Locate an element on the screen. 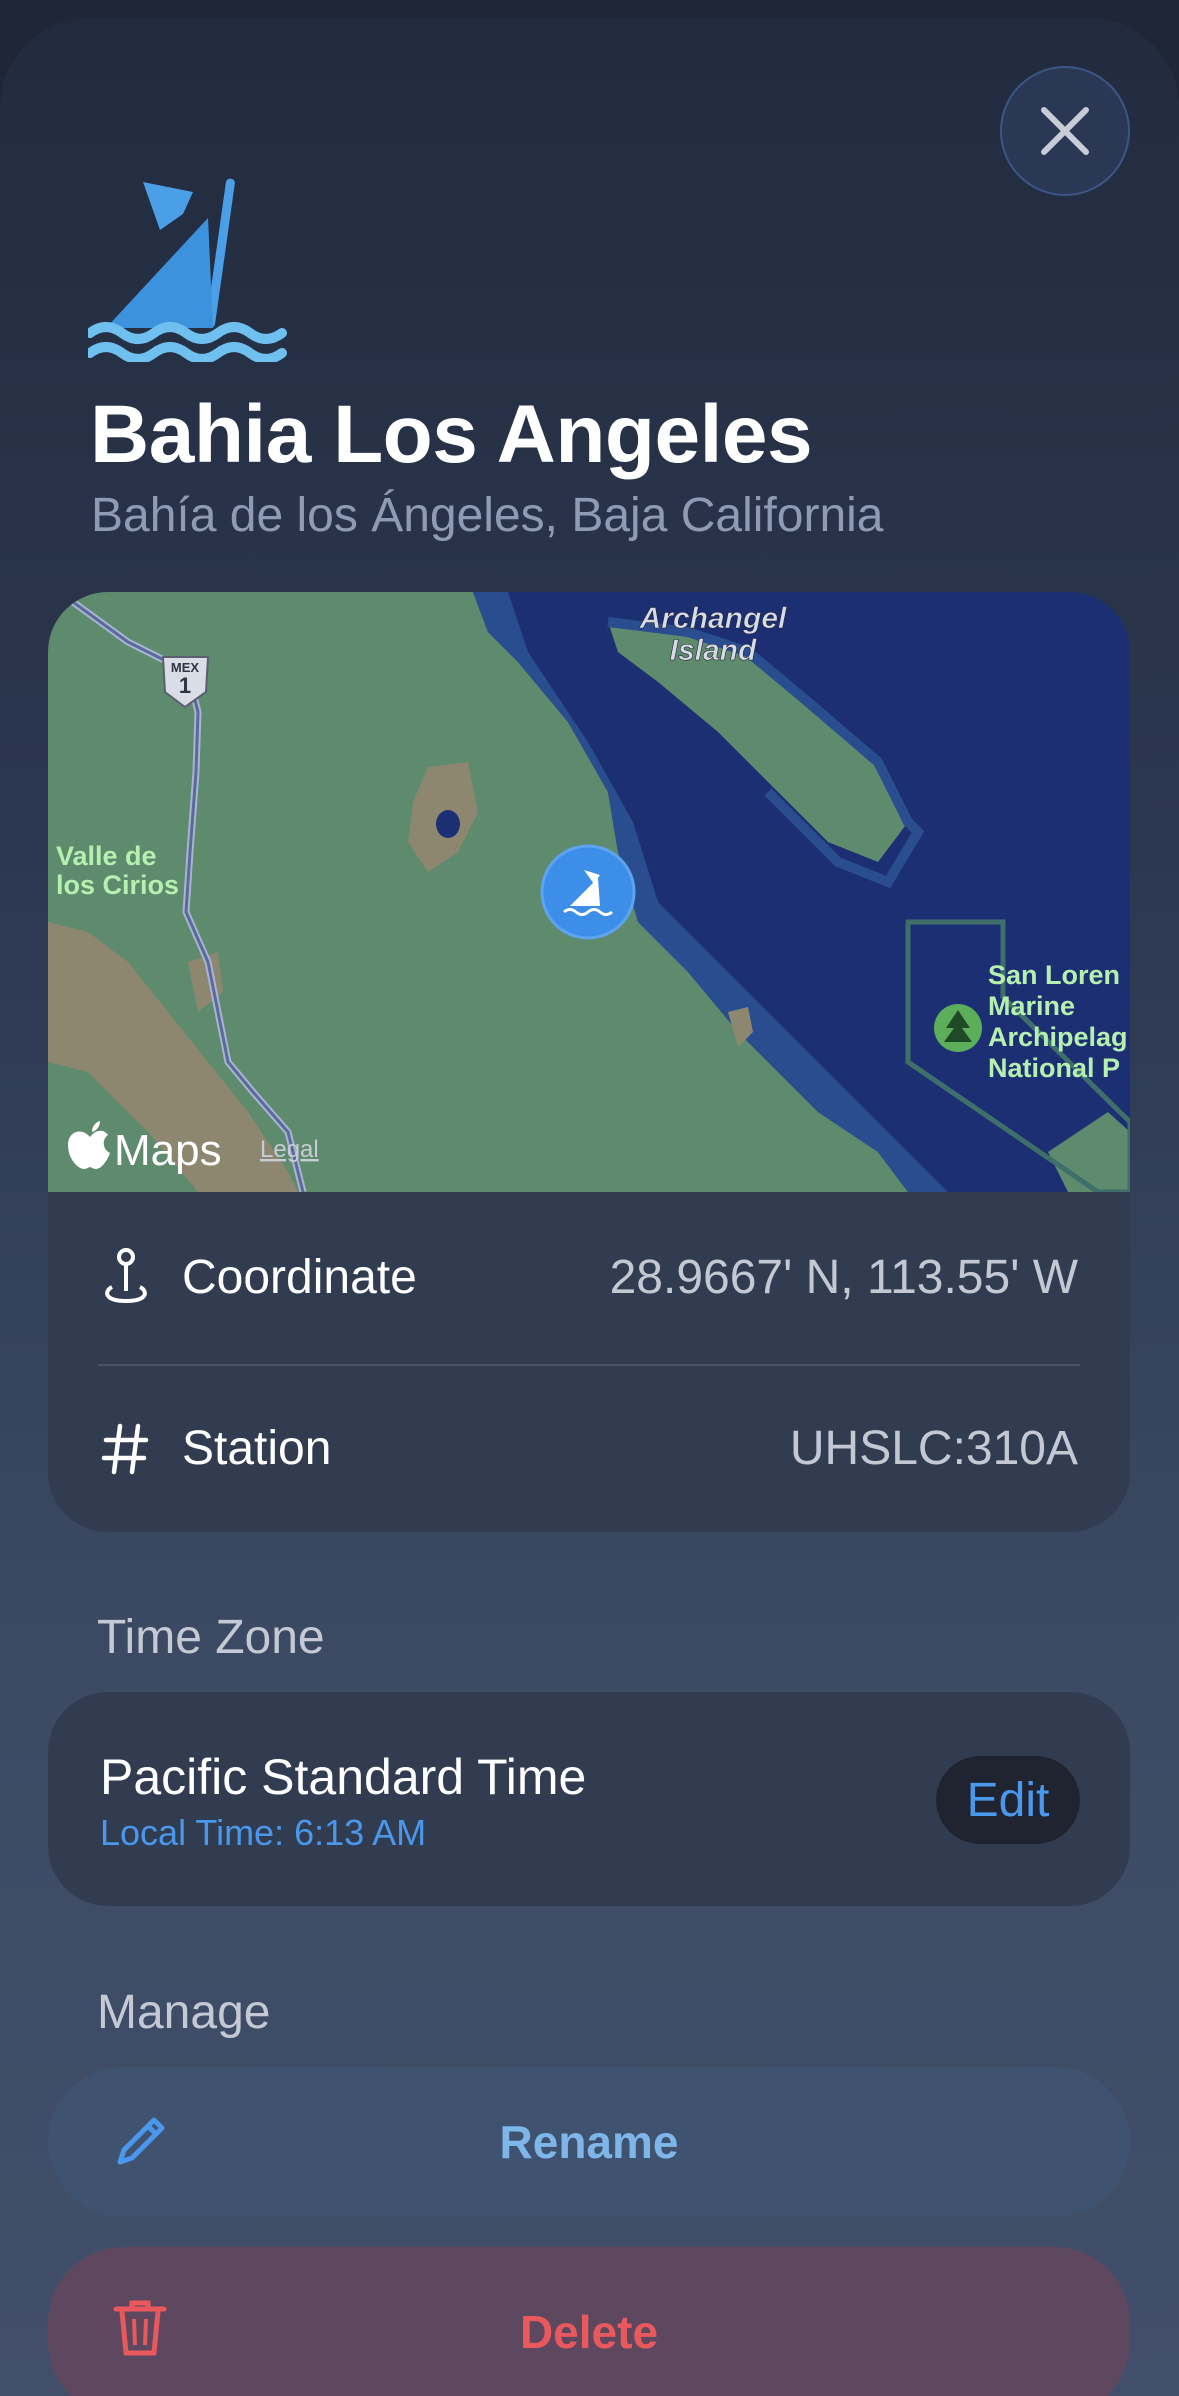  time-zone-name: Pacific Standard Time is located at coordinates (343, 1777).